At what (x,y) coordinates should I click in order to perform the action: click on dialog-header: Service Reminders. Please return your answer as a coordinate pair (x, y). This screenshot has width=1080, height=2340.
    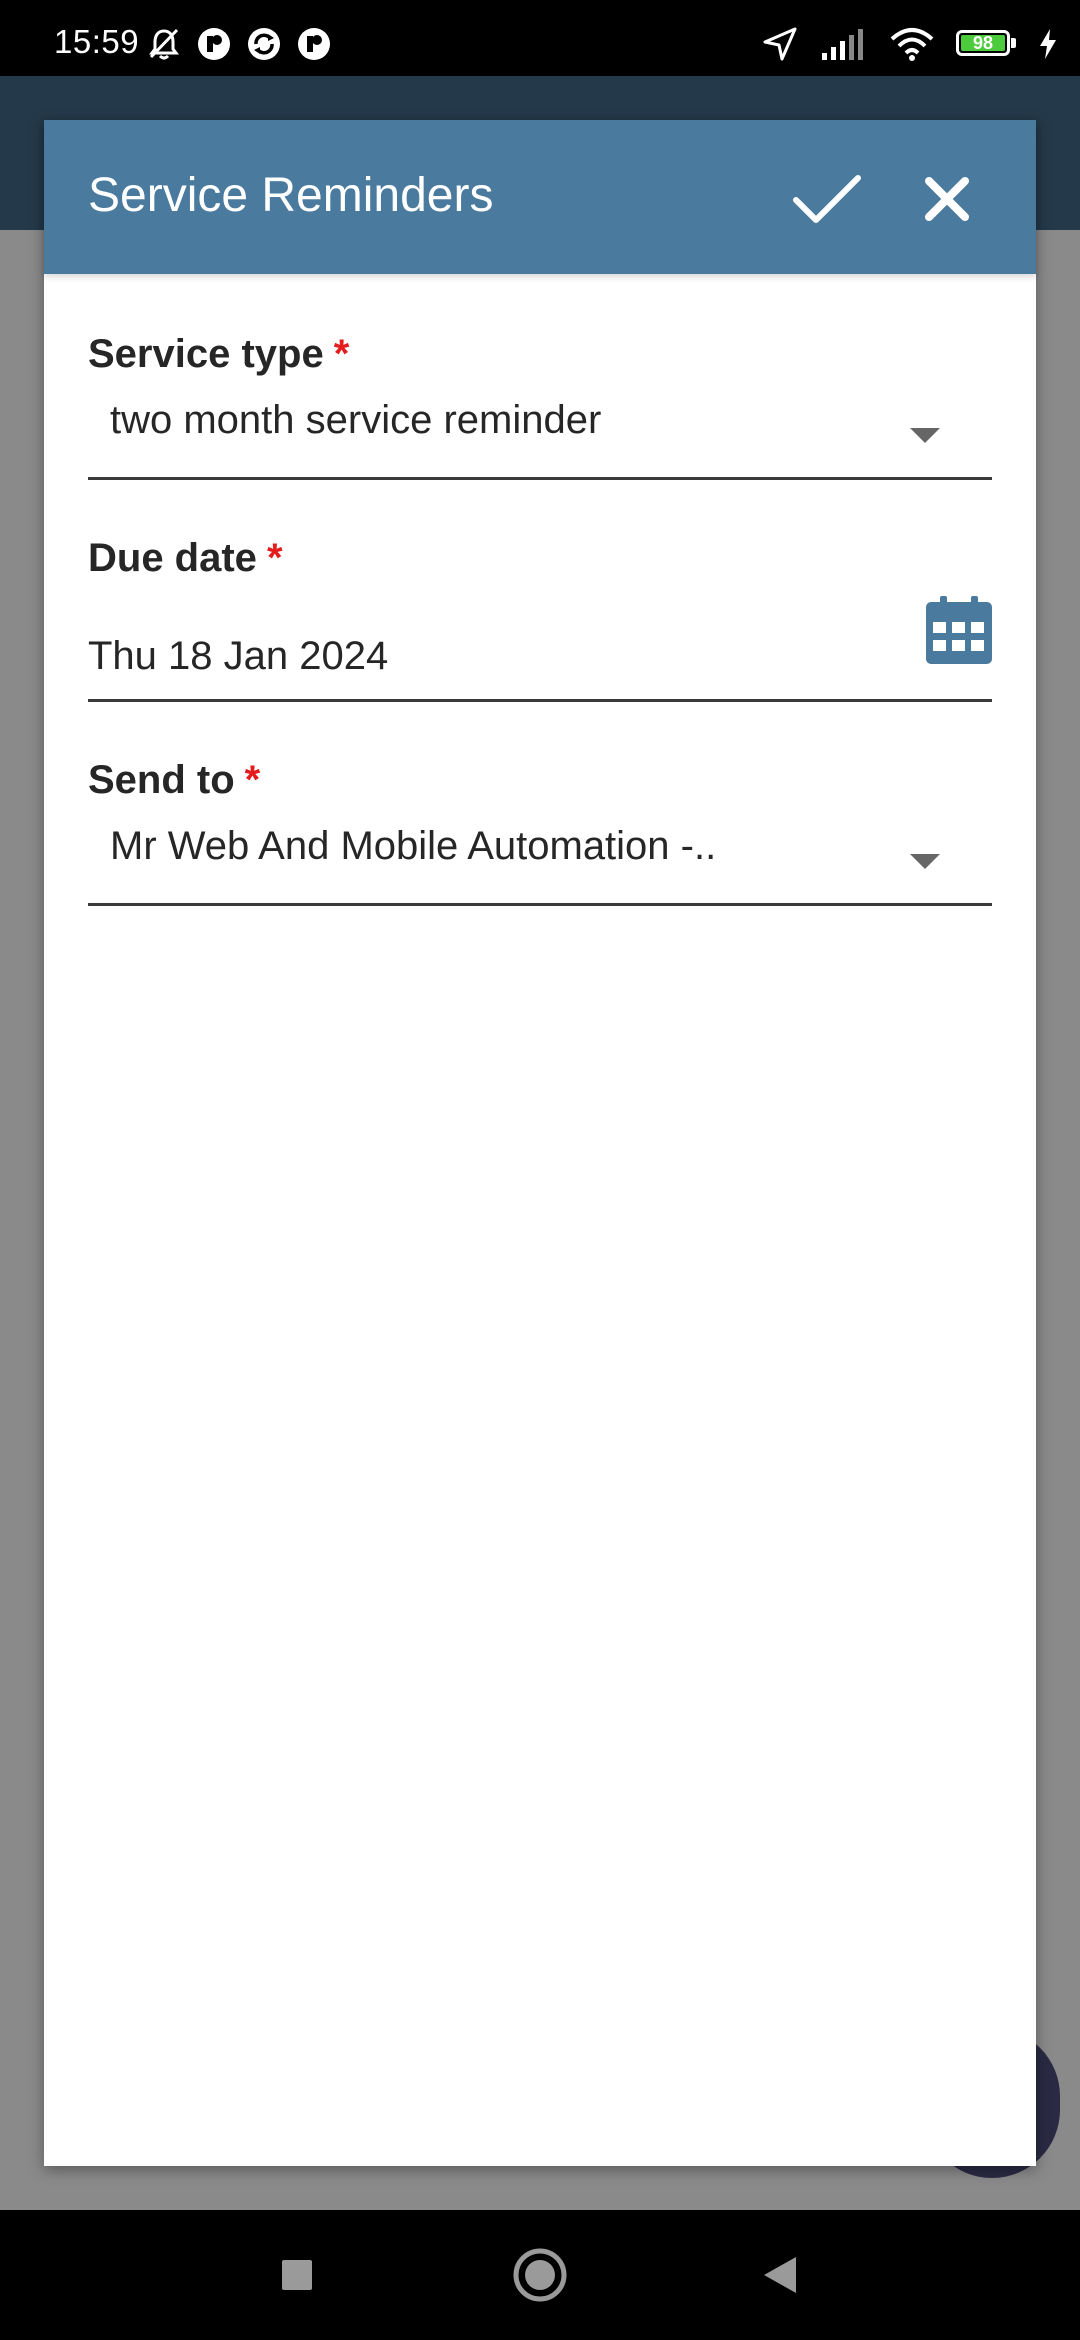
    Looking at the image, I should click on (540, 197).